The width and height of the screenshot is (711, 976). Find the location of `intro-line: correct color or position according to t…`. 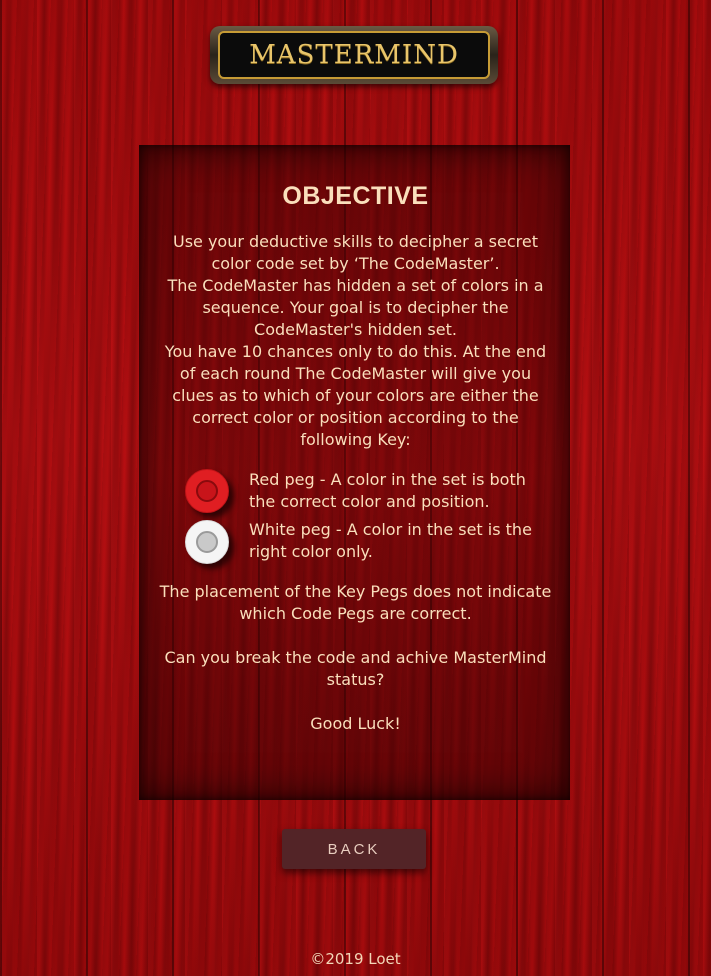

intro-line: correct color or position according to t… is located at coordinates (355, 417).